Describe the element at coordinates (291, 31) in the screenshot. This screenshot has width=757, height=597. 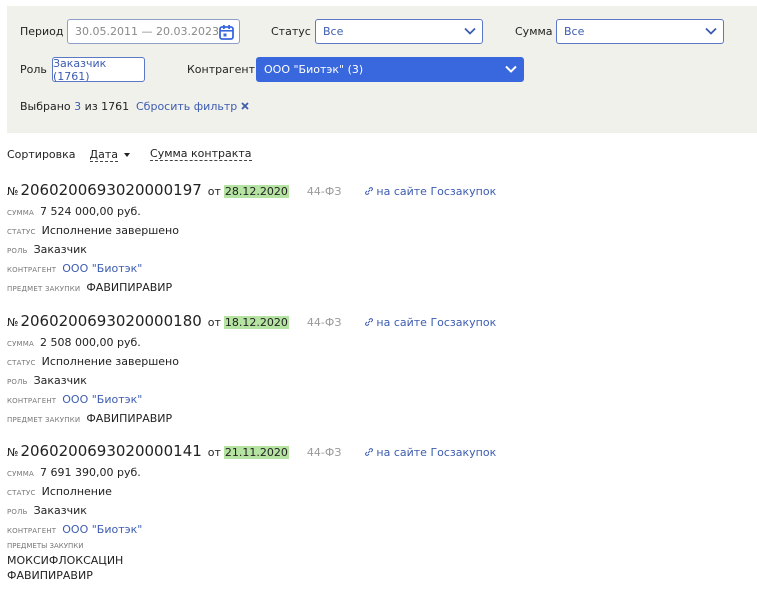
I see `status-label: Статус` at that location.